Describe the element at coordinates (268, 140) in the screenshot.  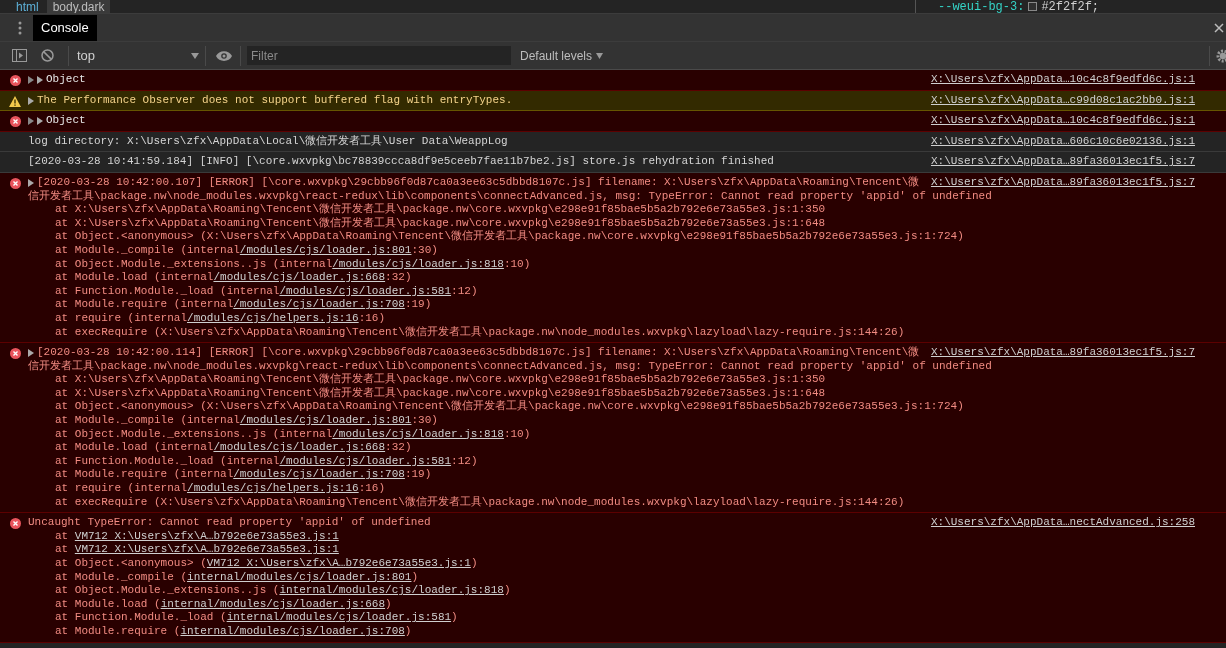
I see `log-message: log directory: X:\Users\zfx\AppData\Local\微信开发者工具\User Data\WeappLog` at that location.